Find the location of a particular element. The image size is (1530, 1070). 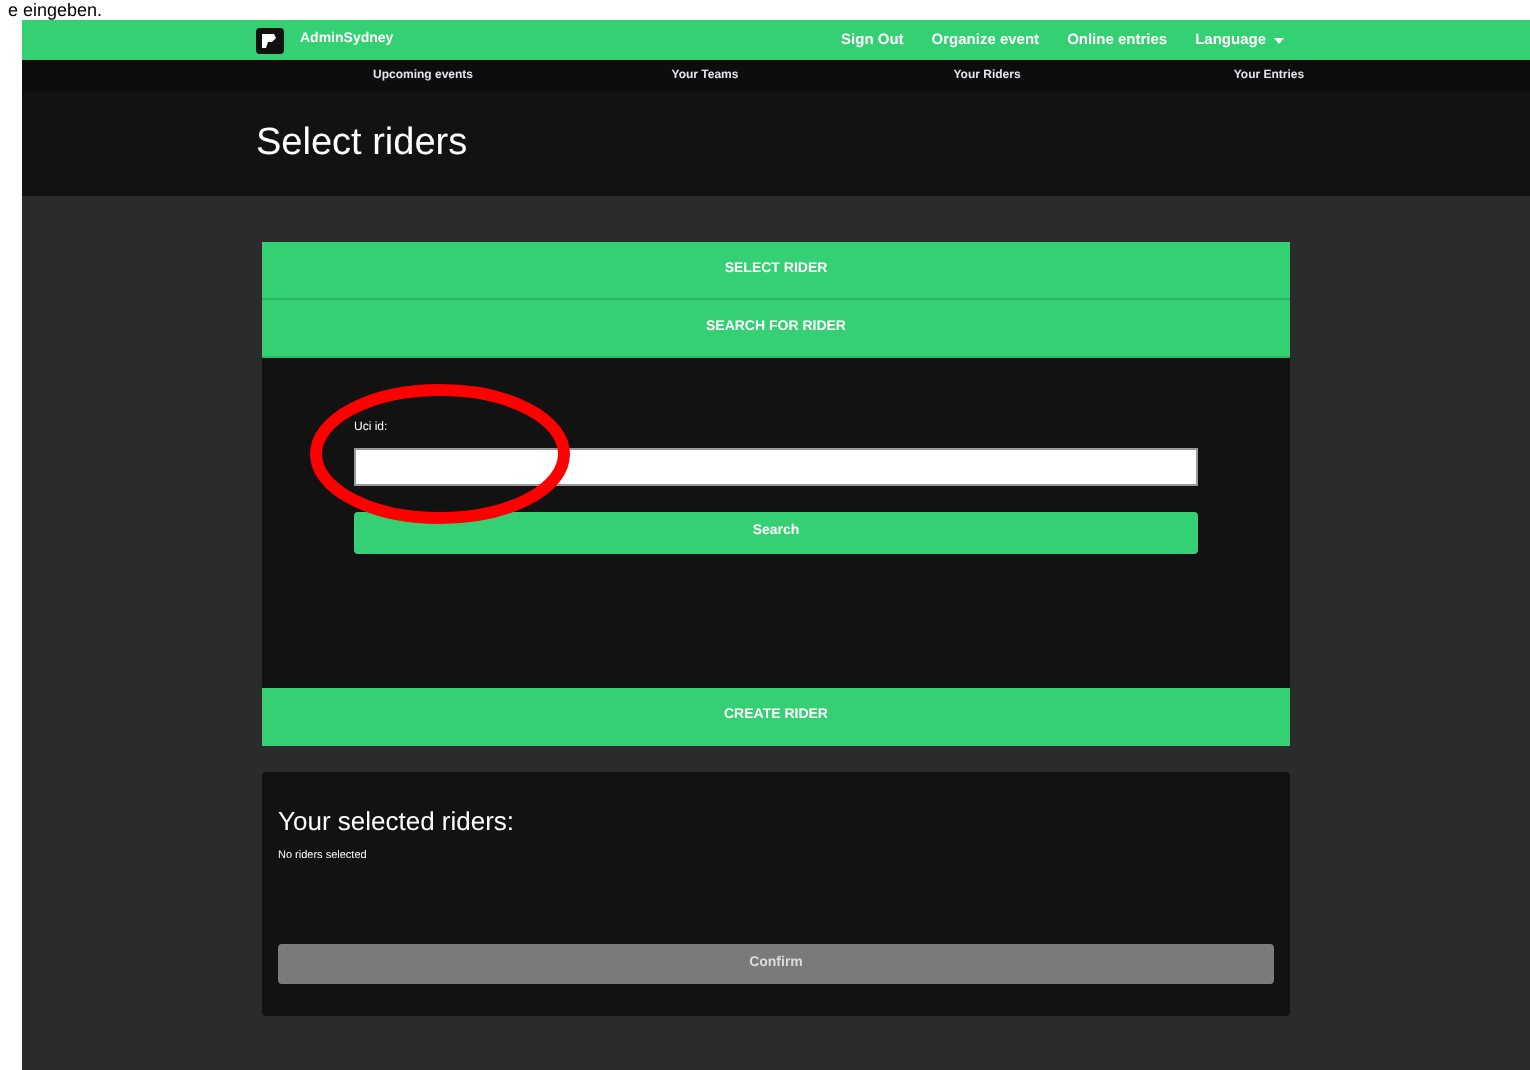

document-caption: e eingeben. is located at coordinates (55, 10).